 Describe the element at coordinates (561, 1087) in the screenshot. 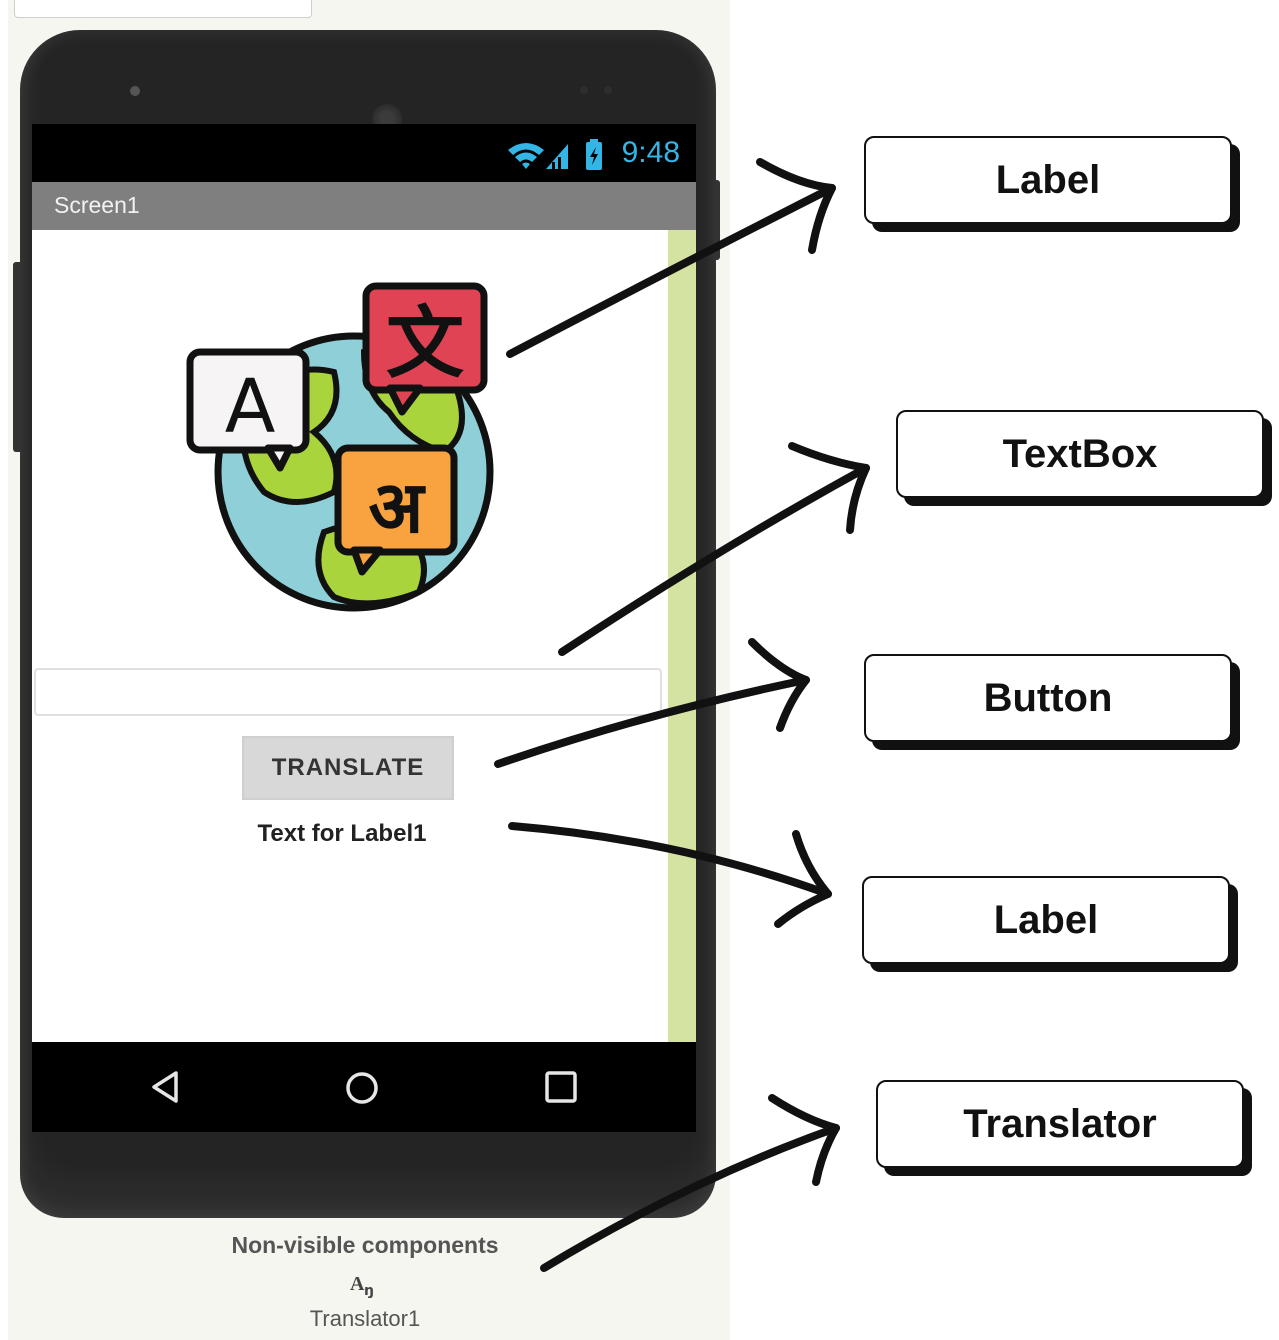

I see `recents-icon` at that location.